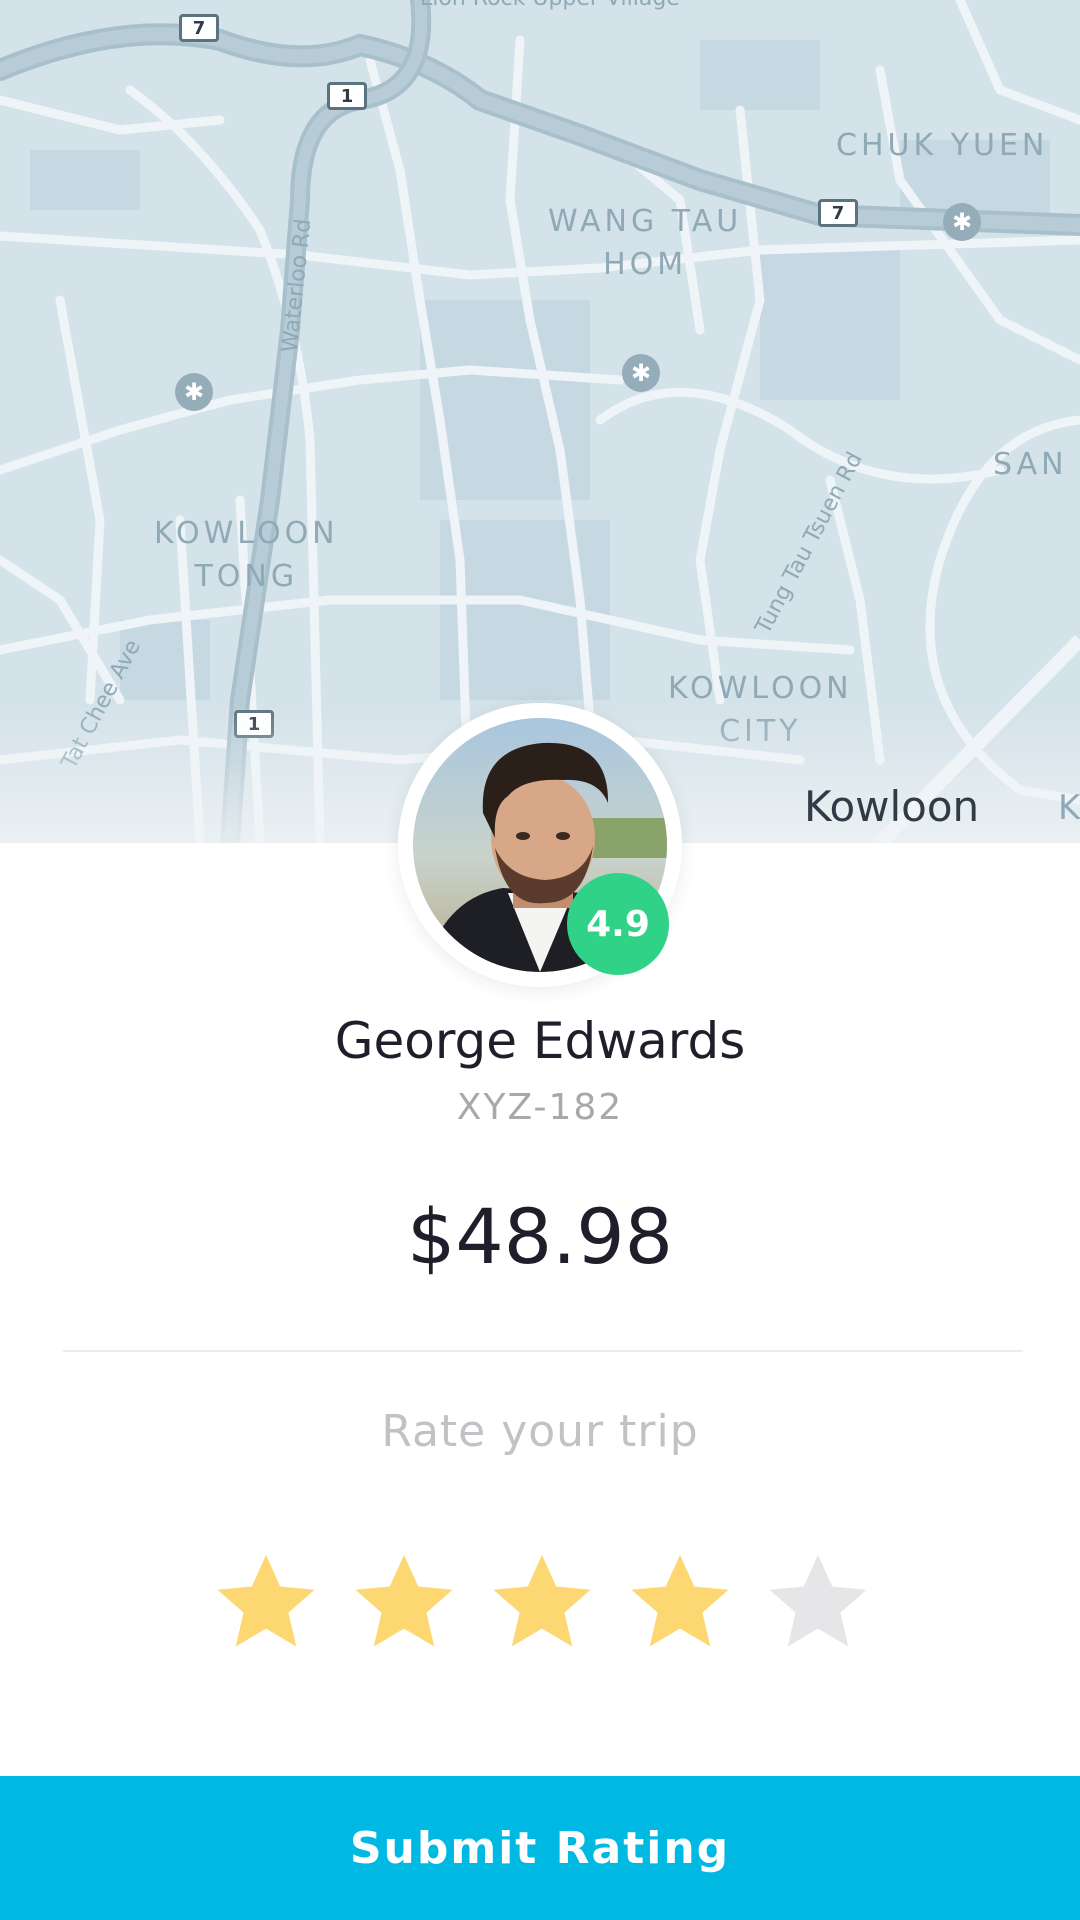 This screenshot has height=1920, width=1080. I want to click on driver-rating-badge: 4.9, so click(618, 924).